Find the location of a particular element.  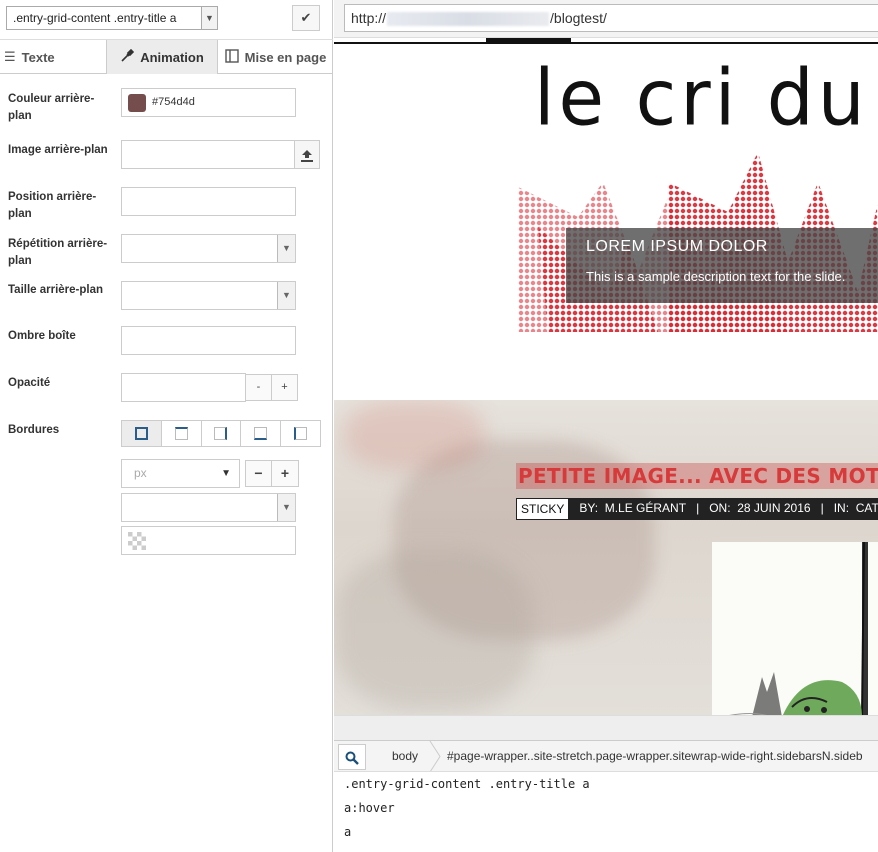

border-side-toggle-group is located at coordinates (221, 433).